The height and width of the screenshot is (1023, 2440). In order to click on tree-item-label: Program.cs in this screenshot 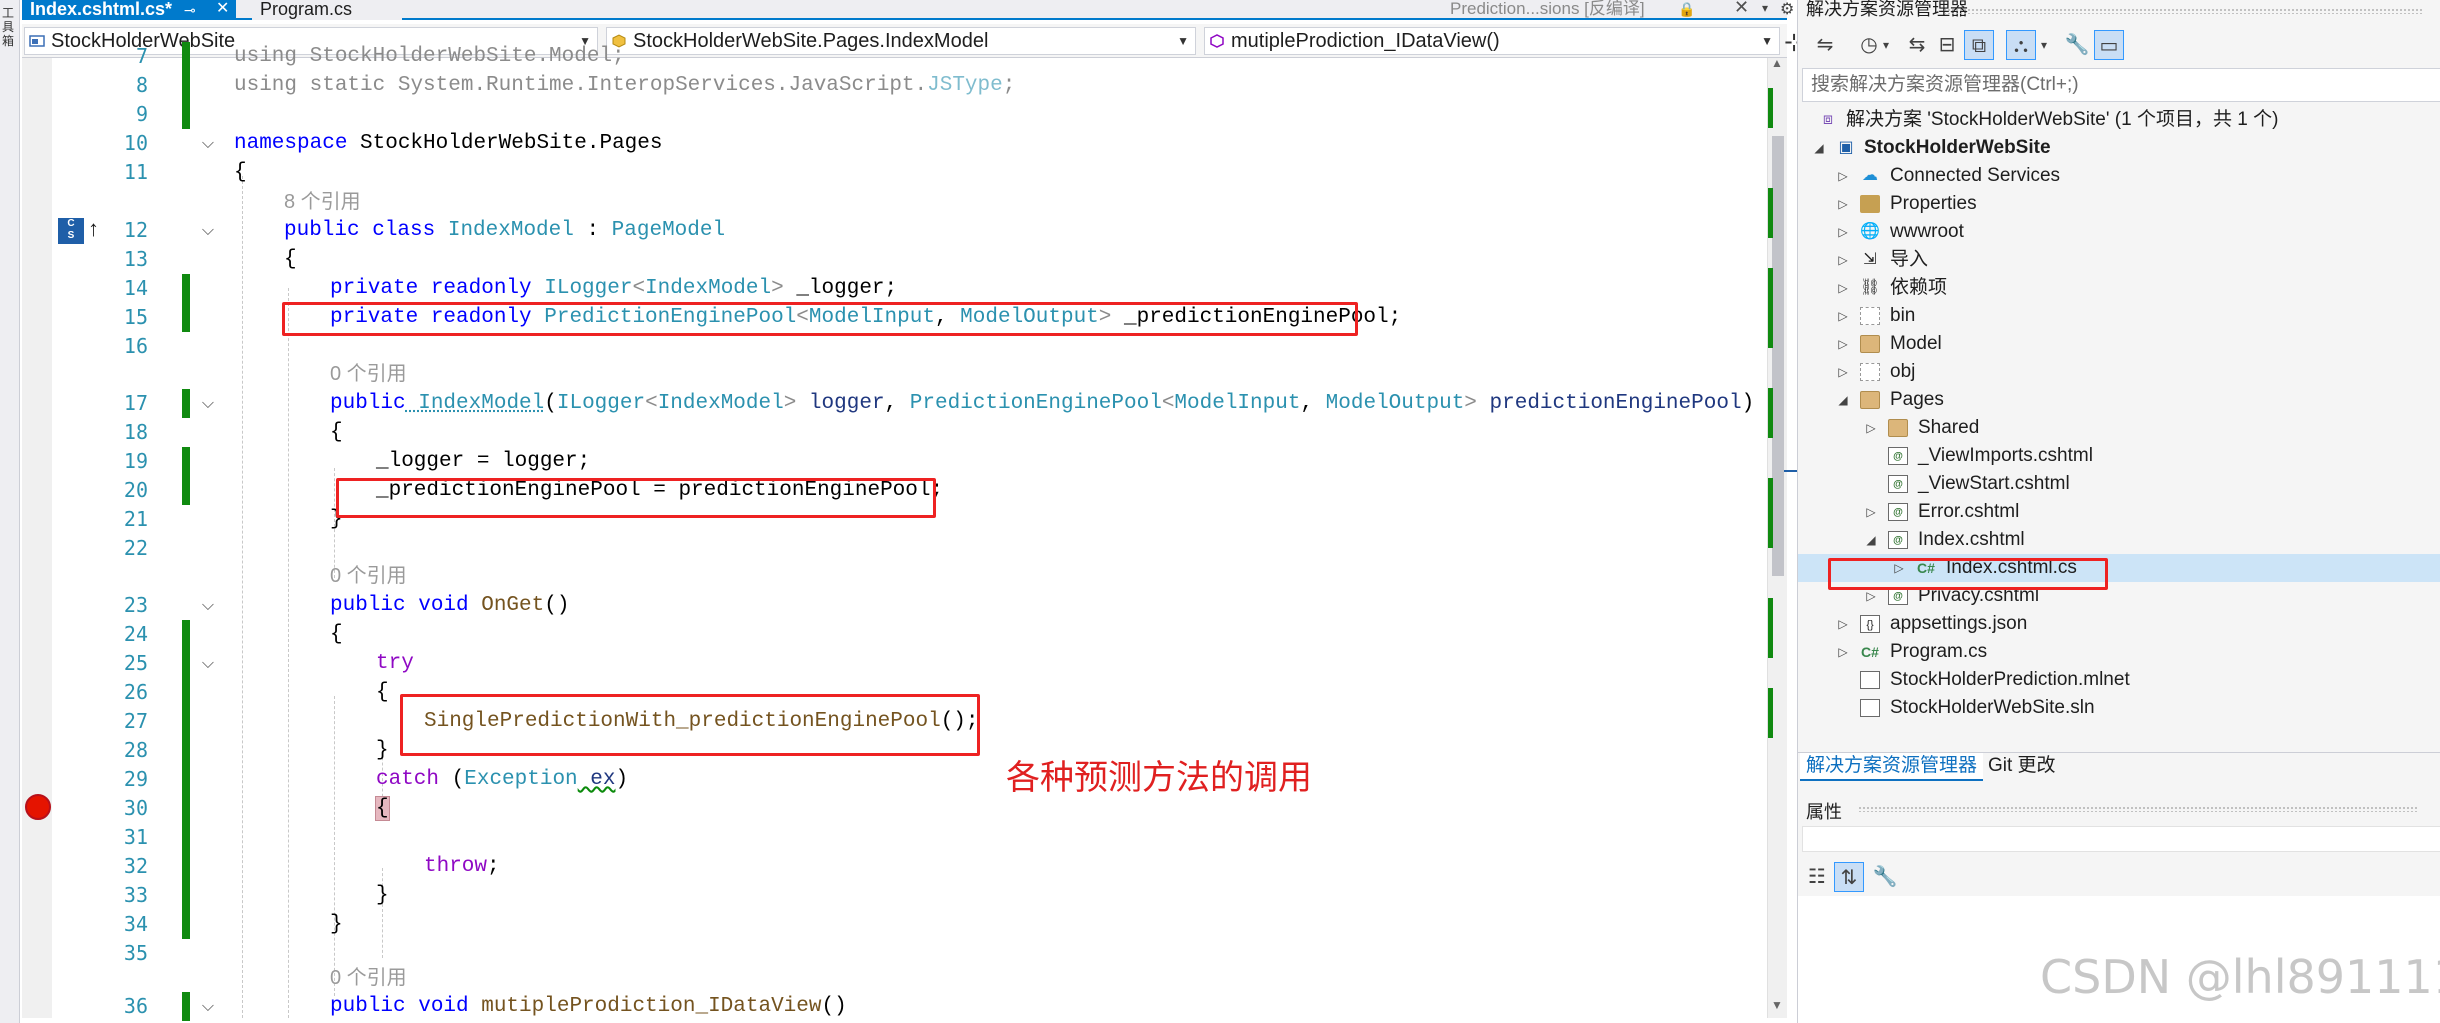, I will do `click(1939, 651)`.